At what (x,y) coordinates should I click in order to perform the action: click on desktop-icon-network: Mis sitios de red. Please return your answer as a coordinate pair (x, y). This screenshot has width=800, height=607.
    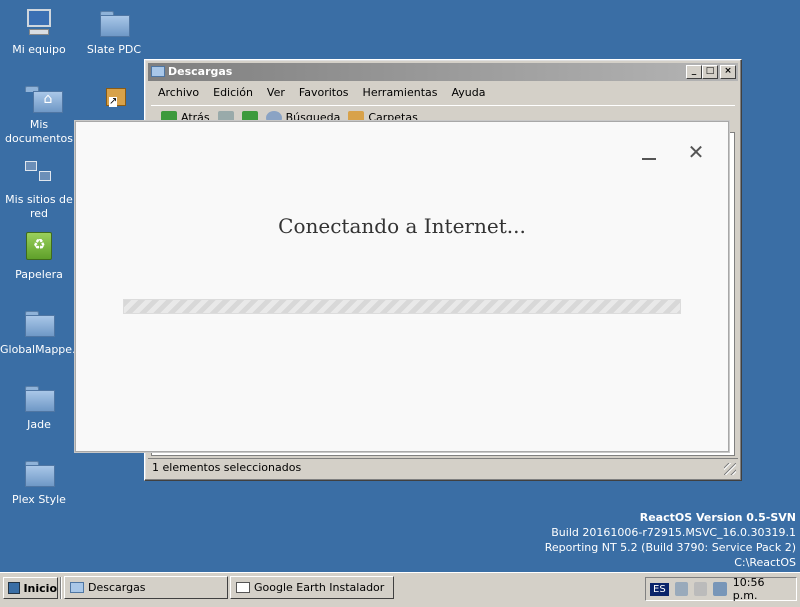
    Looking at the image, I should click on (39, 189).